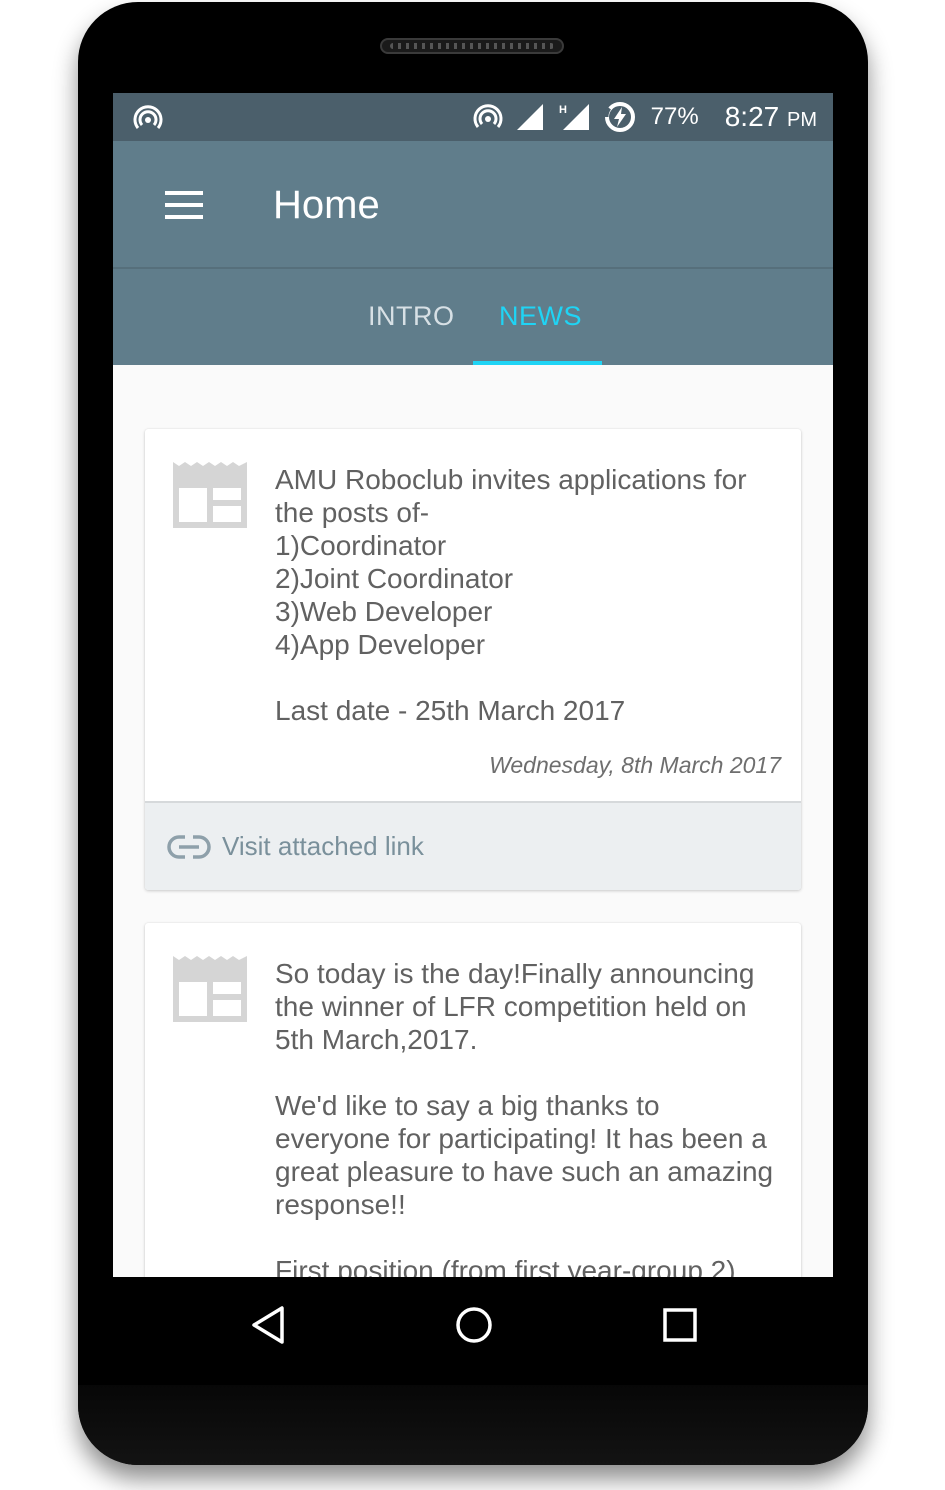  What do you see at coordinates (473, 1425) in the screenshot?
I see `phone-bottom` at bounding box center [473, 1425].